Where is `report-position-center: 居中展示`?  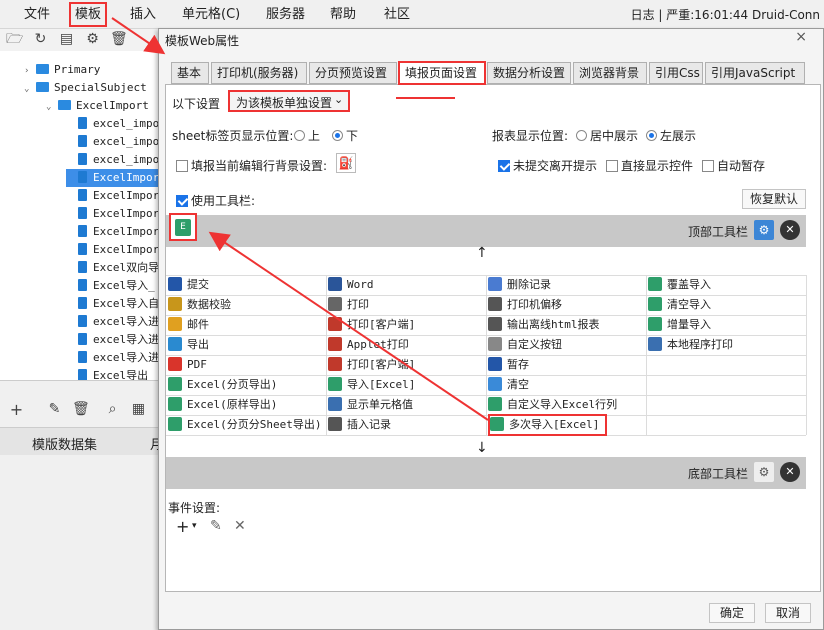
report-position-center: 居中展示 is located at coordinates (607, 135).